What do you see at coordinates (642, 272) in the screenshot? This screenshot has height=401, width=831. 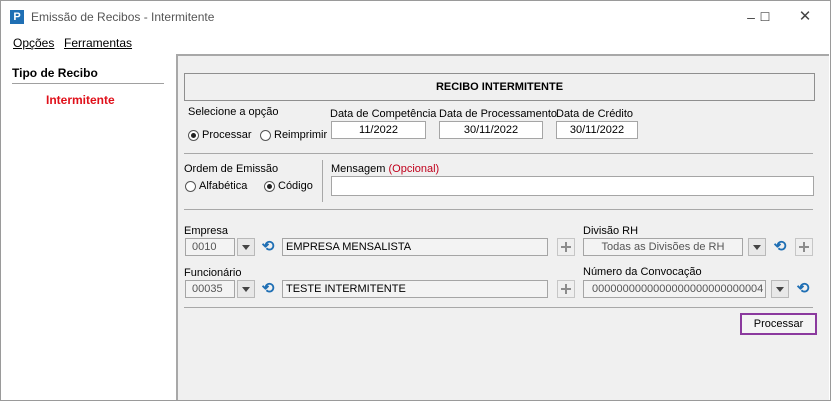 I see `convocacao-label: Número da Convocação` at bounding box center [642, 272].